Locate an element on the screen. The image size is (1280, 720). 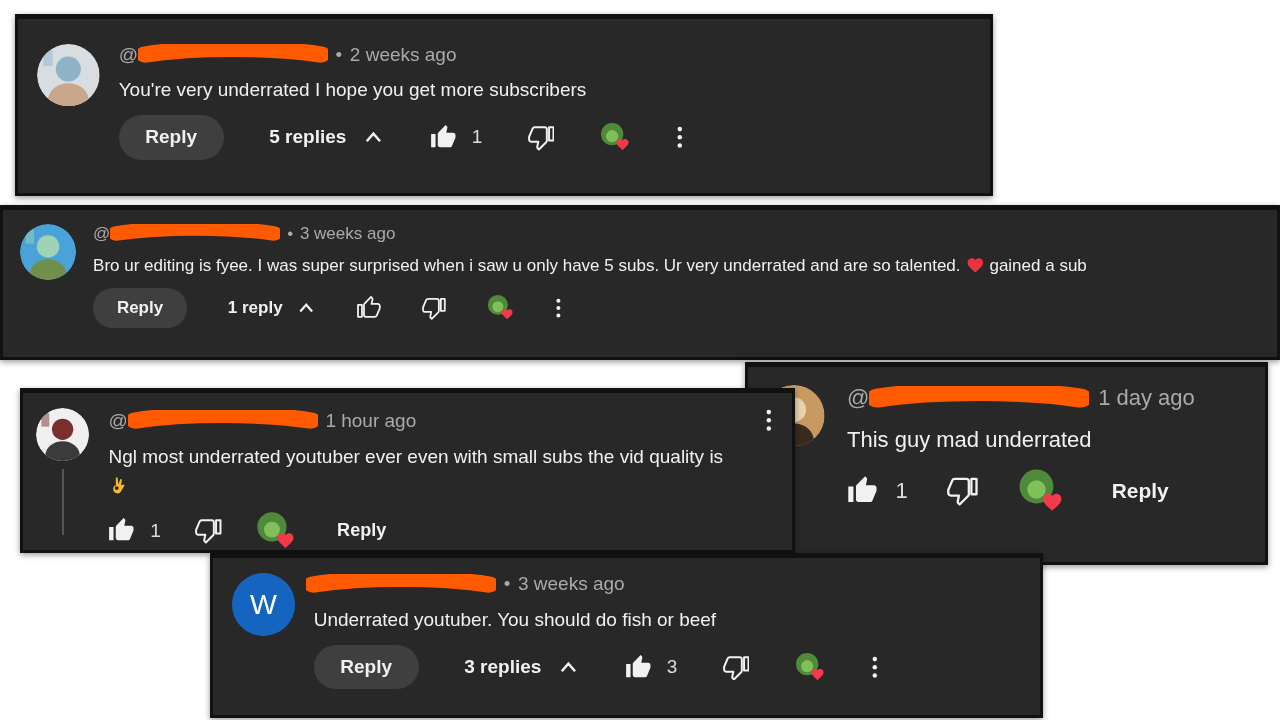
comment-text: You're very underrated I hope you get more subscribers is located at coordinates (352, 90).